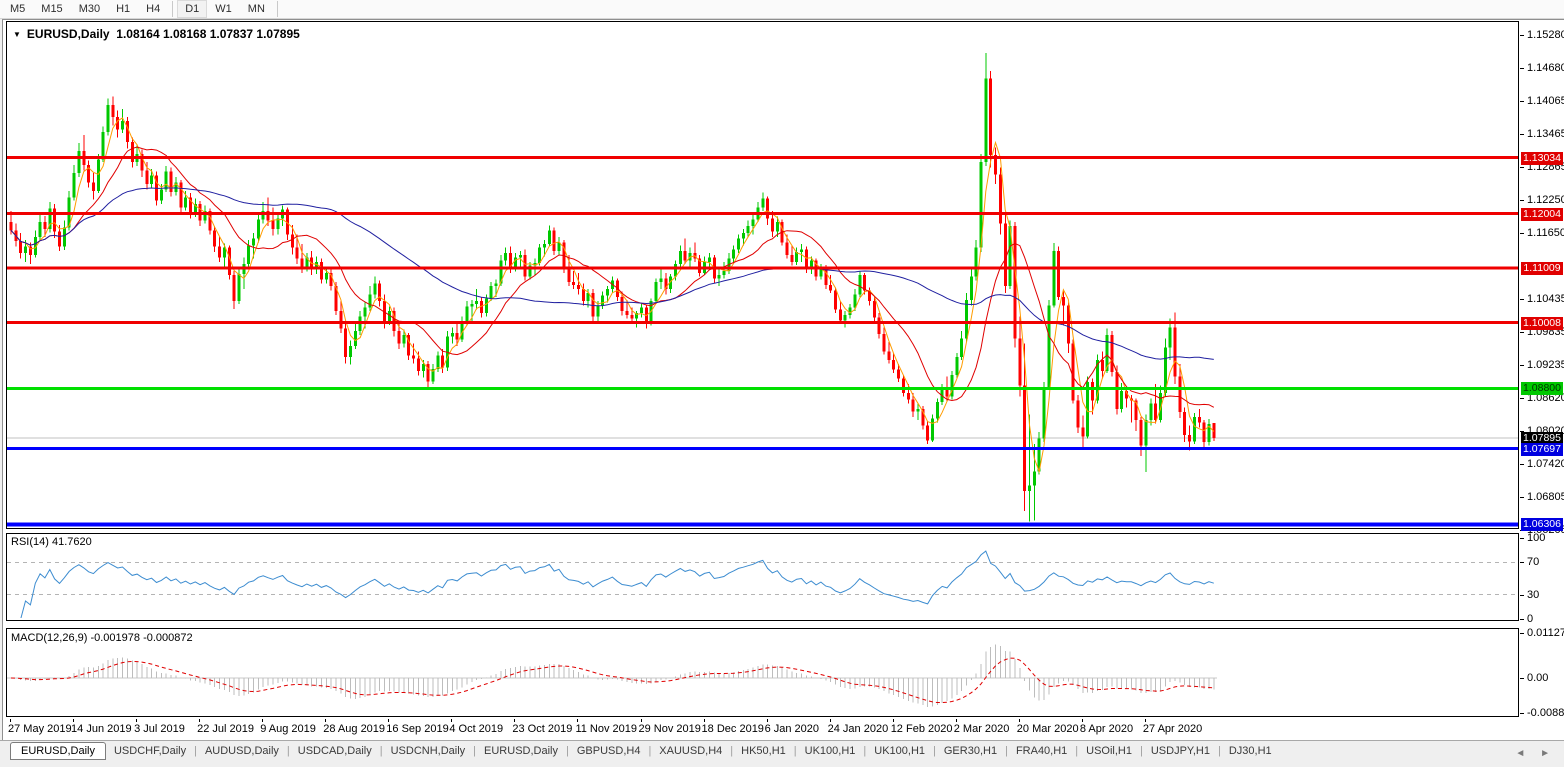 The image size is (1564, 767). Describe the element at coordinates (970, 749) in the screenshot. I see `chart-tab-ger30-h1: GER30,H1` at that location.